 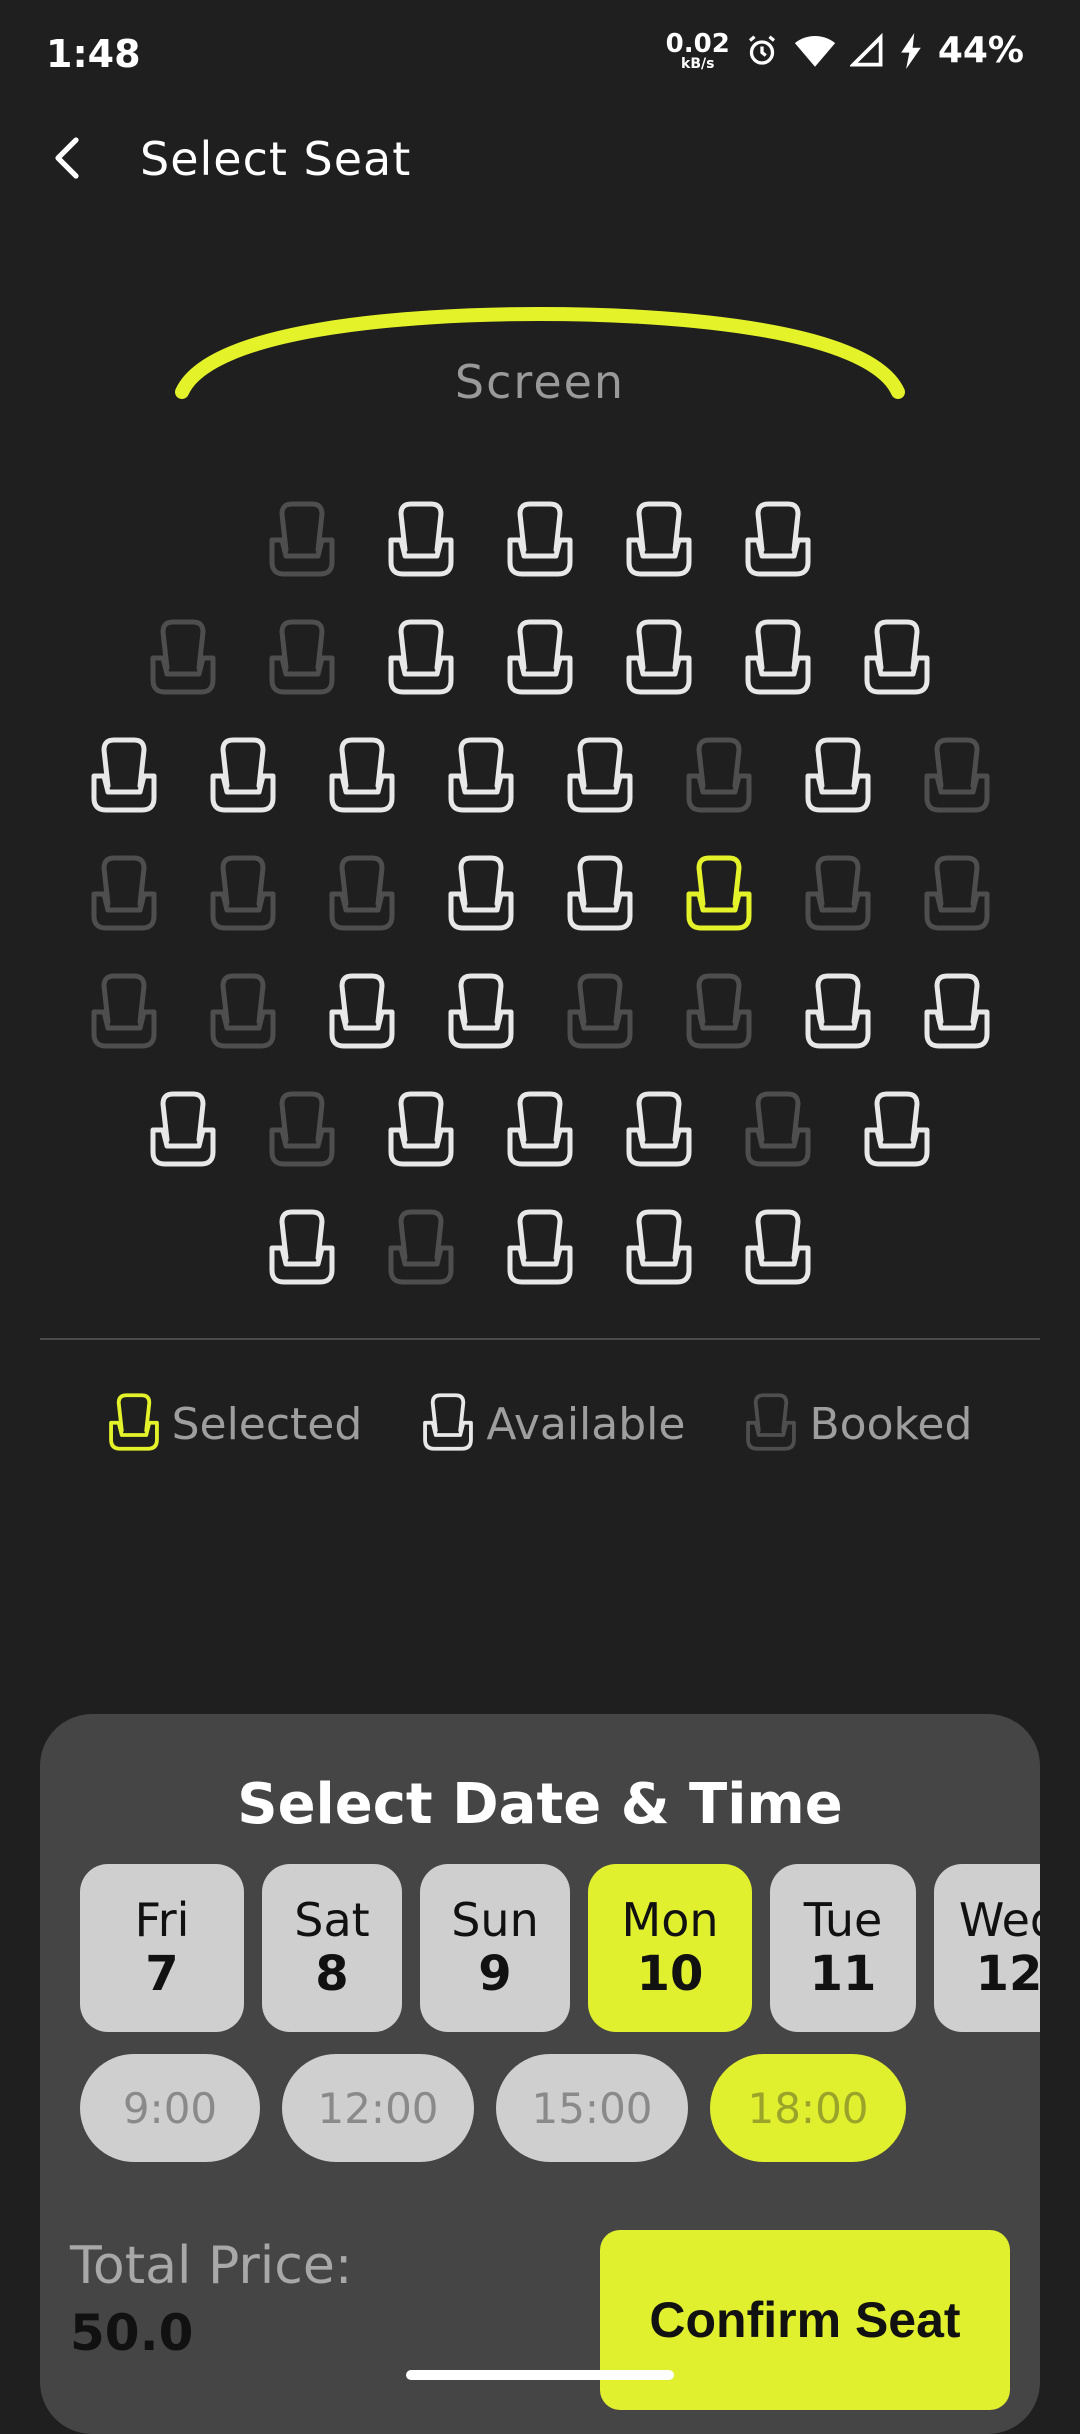 I want to click on status-time: 1:48, so click(x=93, y=54).